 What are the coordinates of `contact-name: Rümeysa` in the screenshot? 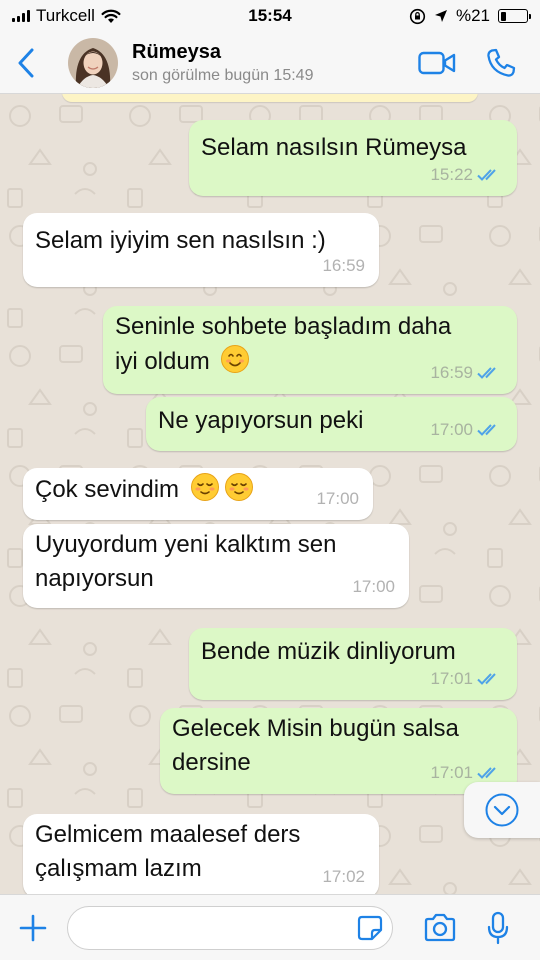 It's located at (176, 51).